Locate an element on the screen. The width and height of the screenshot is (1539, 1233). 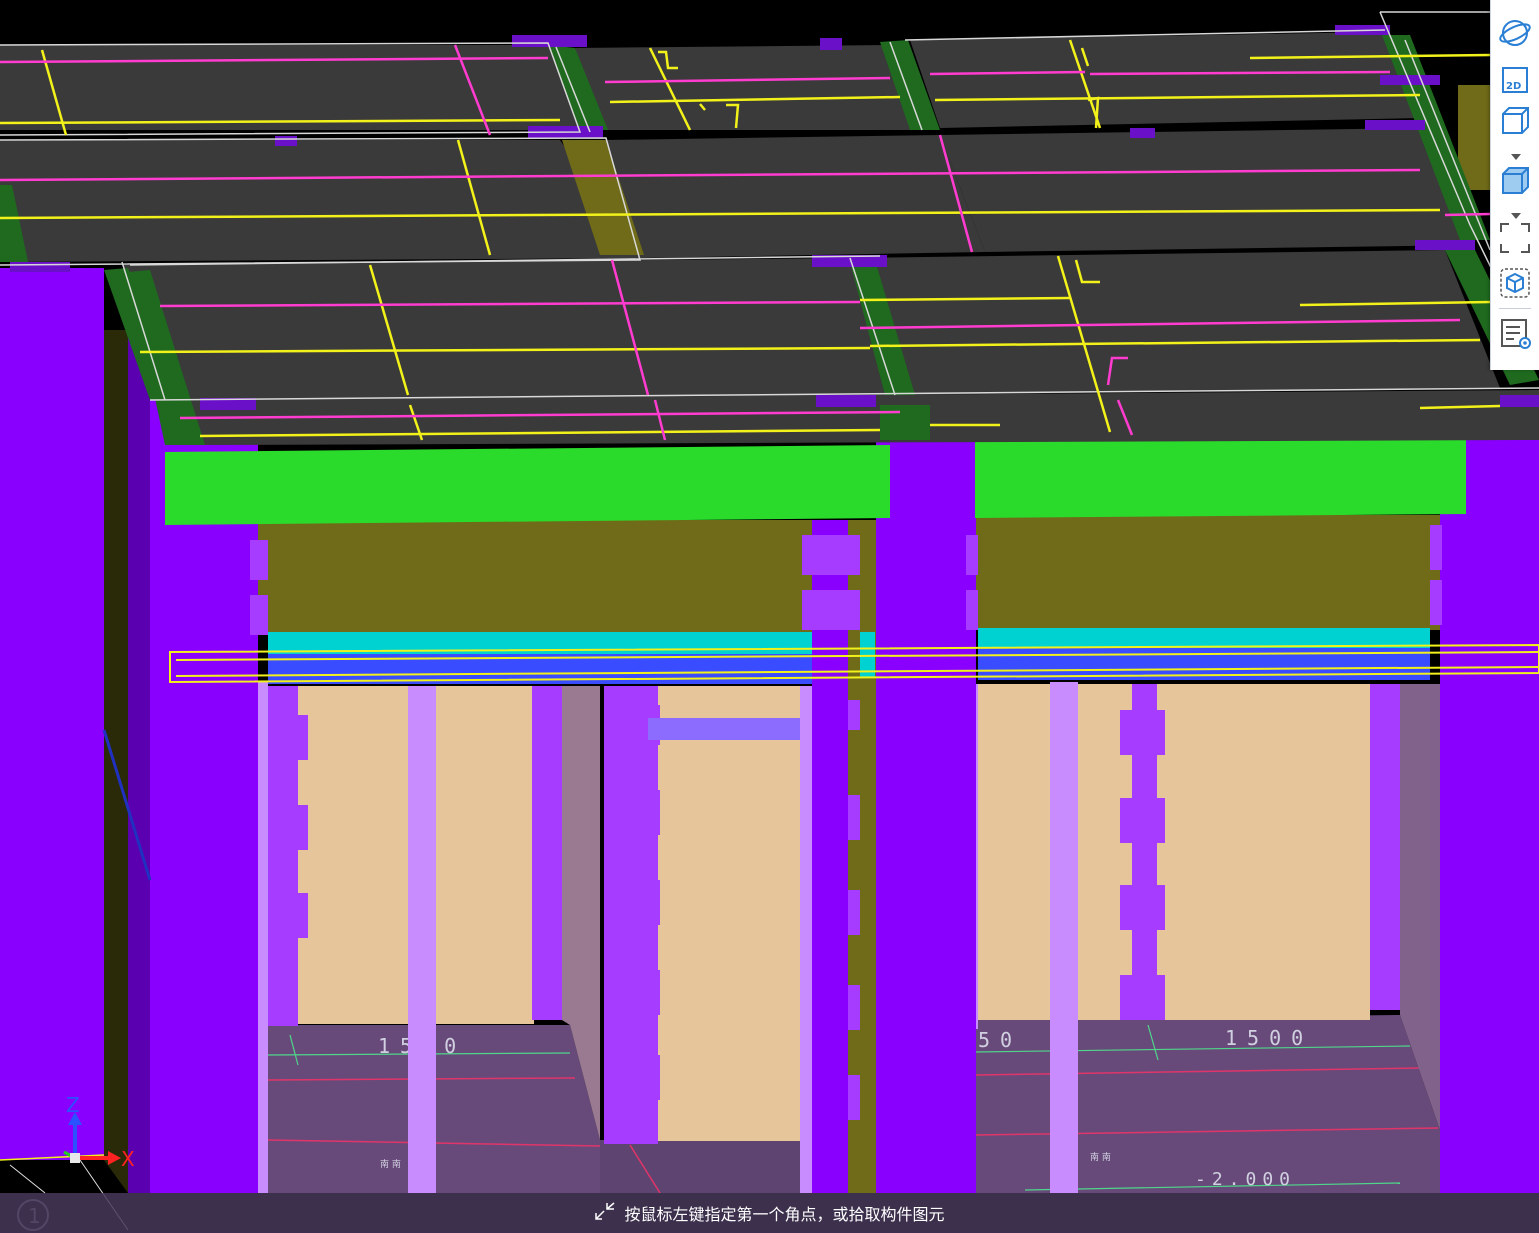
chevron-down-icon is located at coordinates (1516, 157).